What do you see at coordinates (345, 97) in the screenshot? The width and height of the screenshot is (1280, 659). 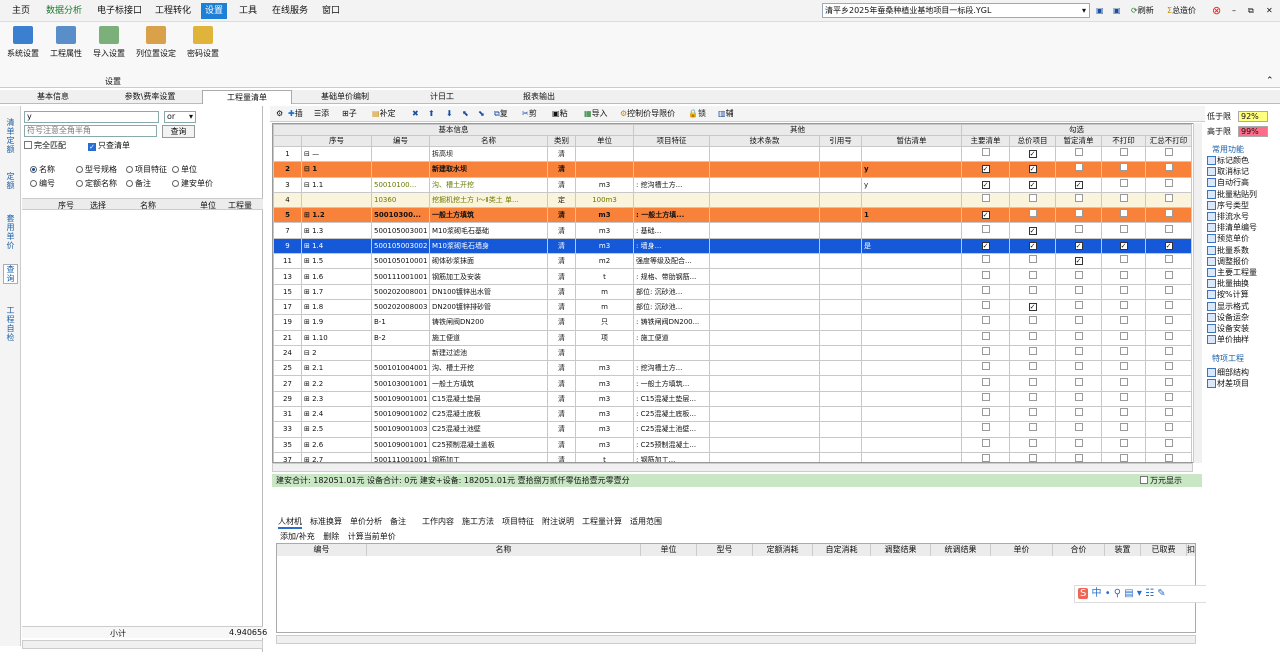 I see `tab-unit-price: 基础单价编制` at bounding box center [345, 97].